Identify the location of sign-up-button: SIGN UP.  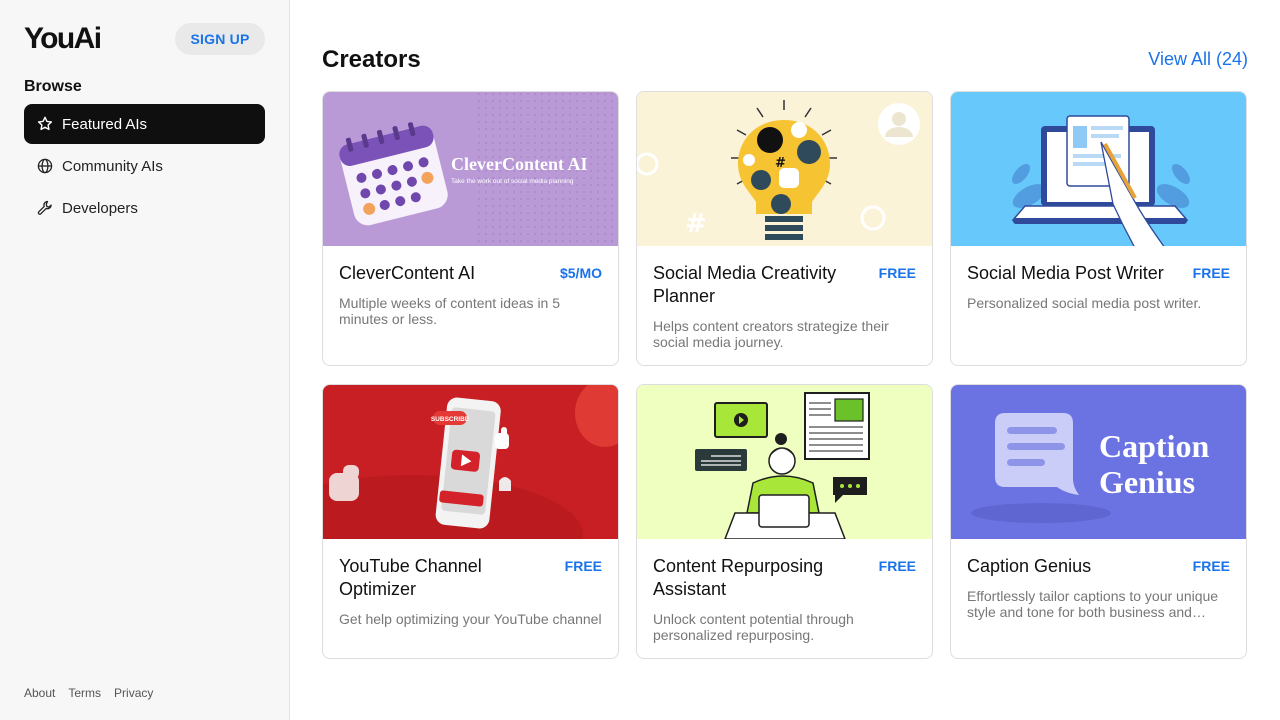
(220, 39).